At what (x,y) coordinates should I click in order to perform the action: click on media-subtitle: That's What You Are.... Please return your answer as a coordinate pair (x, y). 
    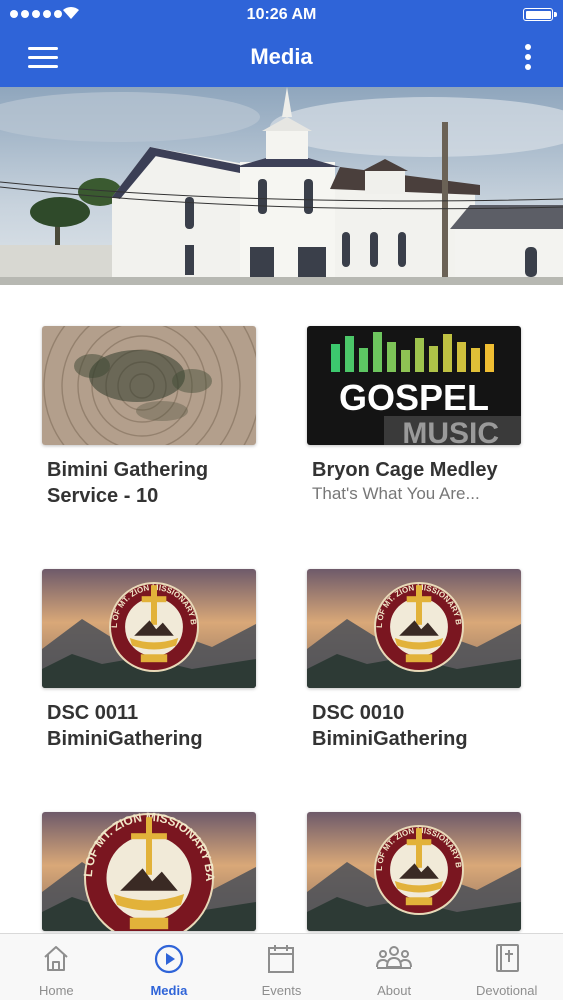
    Looking at the image, I should click on (396, 493).